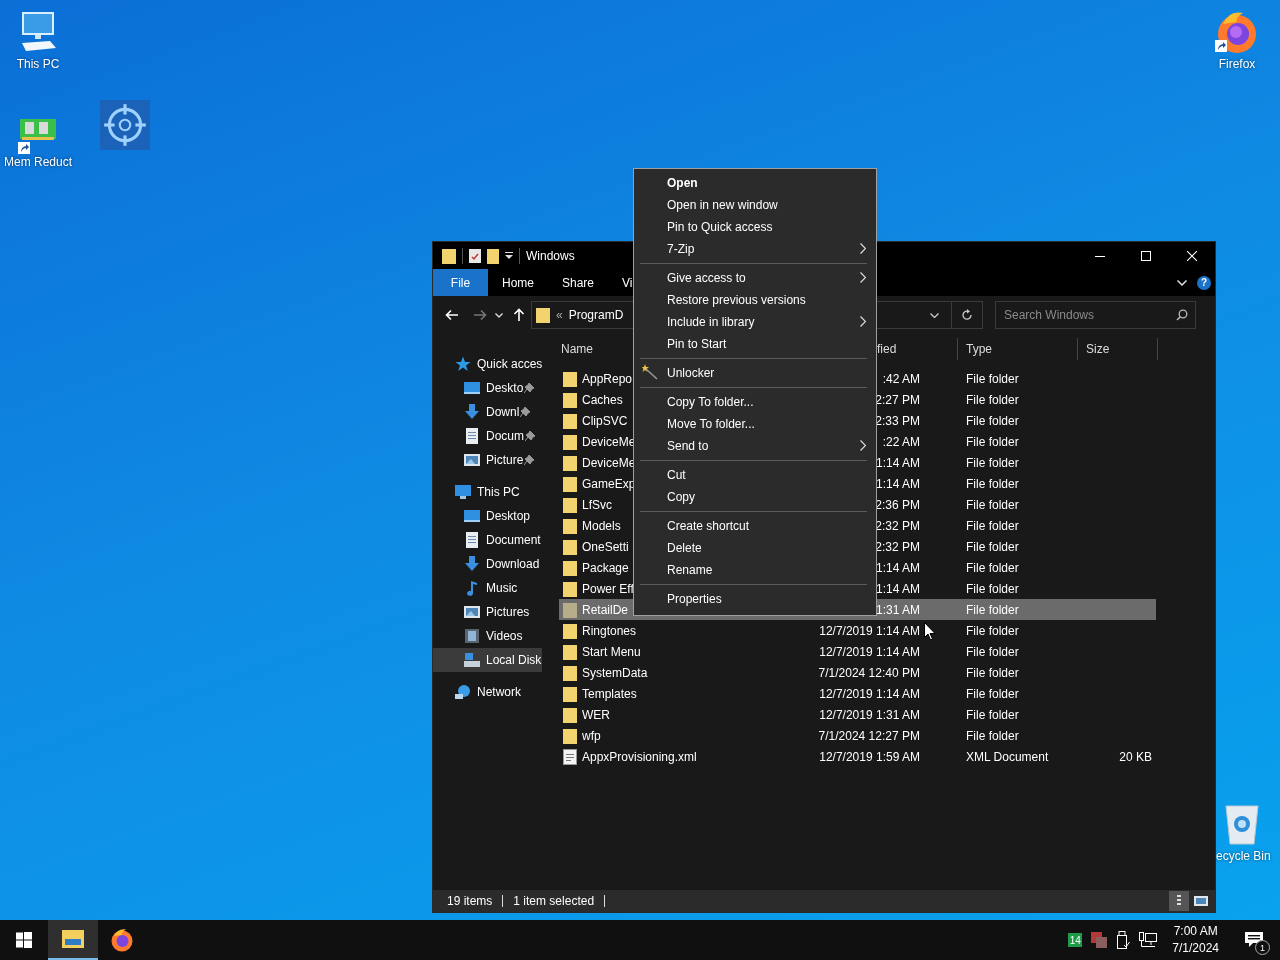 The image size is (1280, 960). Describe the element at coordinates (901, 378) in the screenshot. I see `date-cell: :42 AM` at that location.